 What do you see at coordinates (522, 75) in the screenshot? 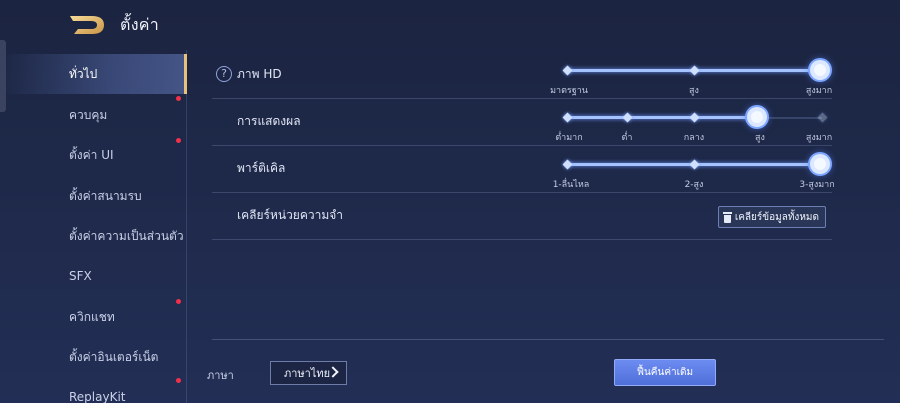
I see `setting-row-graphics: ? ภาพ HD มาตรฐาน สูง สูงมาก` at bounding box center [522, 75].